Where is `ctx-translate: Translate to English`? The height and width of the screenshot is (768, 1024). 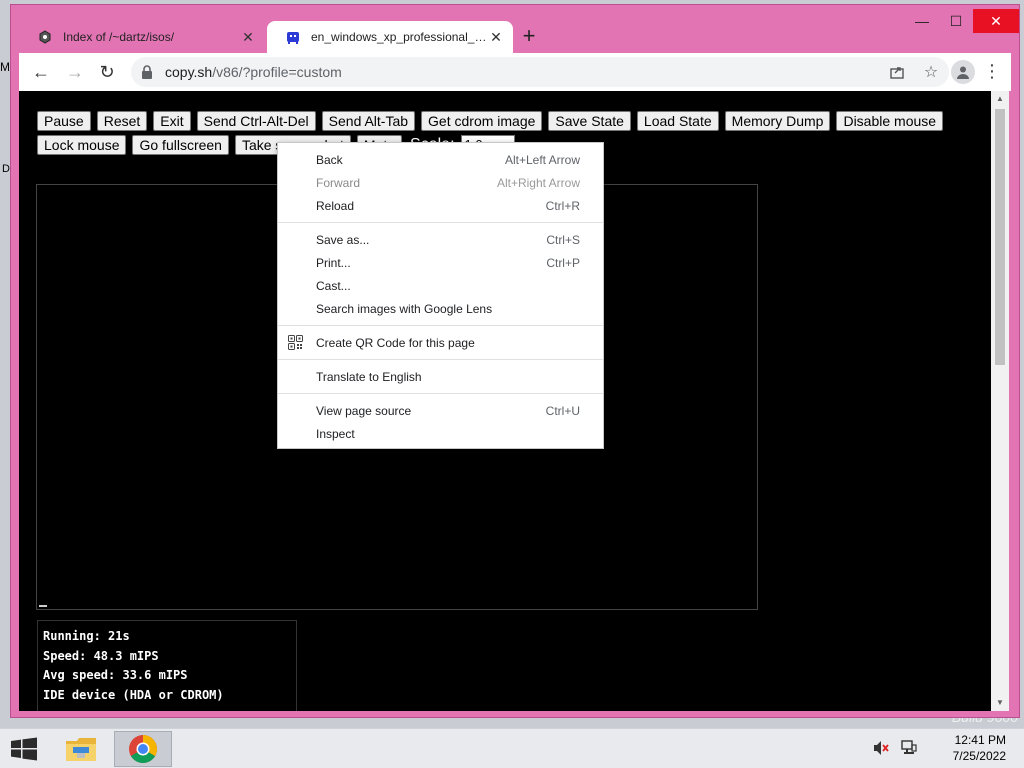
ctx-translate: Translate to English is located at coordinates (440, 376).